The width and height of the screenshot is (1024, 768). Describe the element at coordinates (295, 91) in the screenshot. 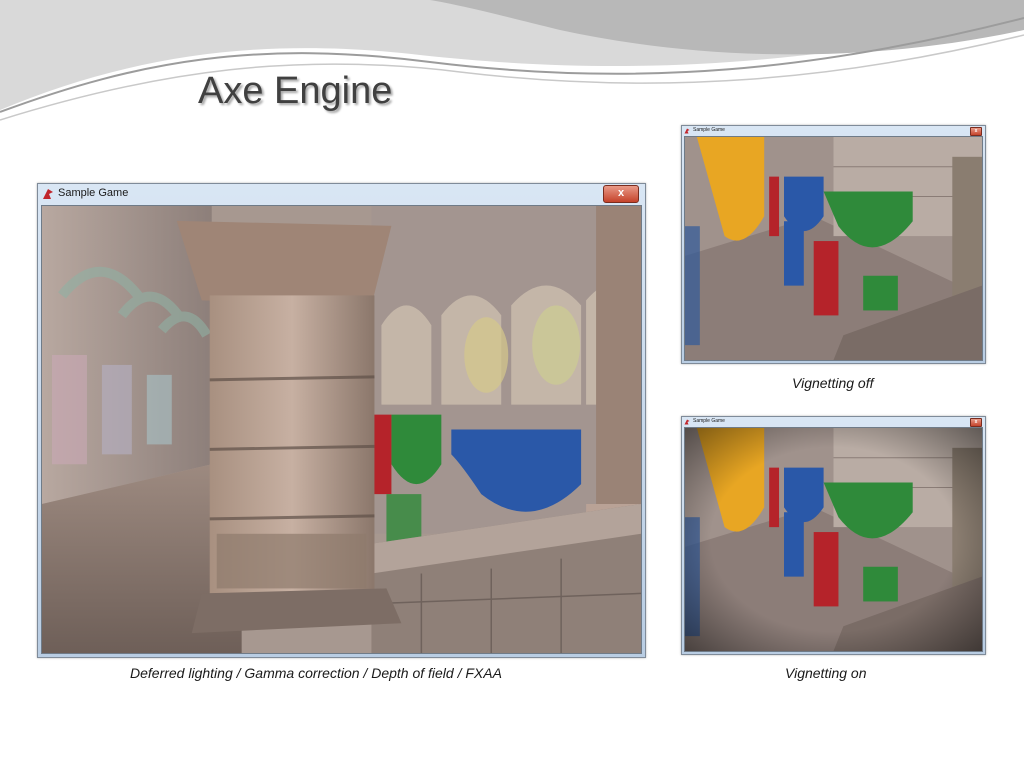

I see `slide-title: Axe Engine` at that location.